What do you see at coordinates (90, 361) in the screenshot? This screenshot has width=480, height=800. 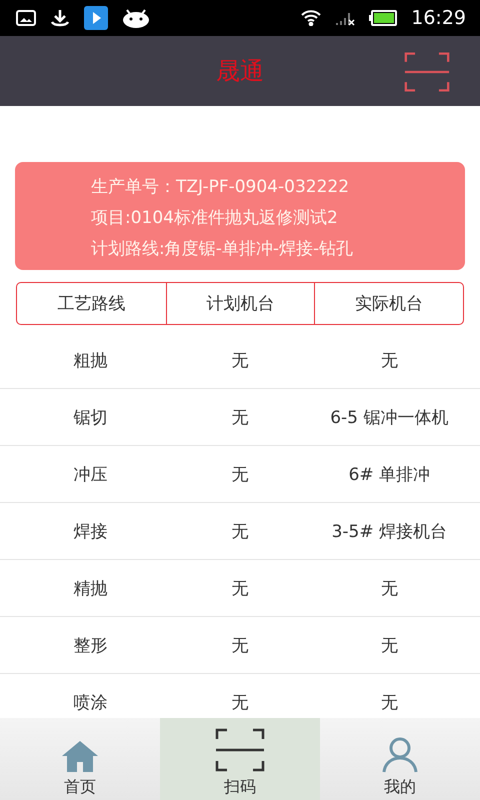 I see `table-cell-text: 粗抛` at bounding box center [90, 361].